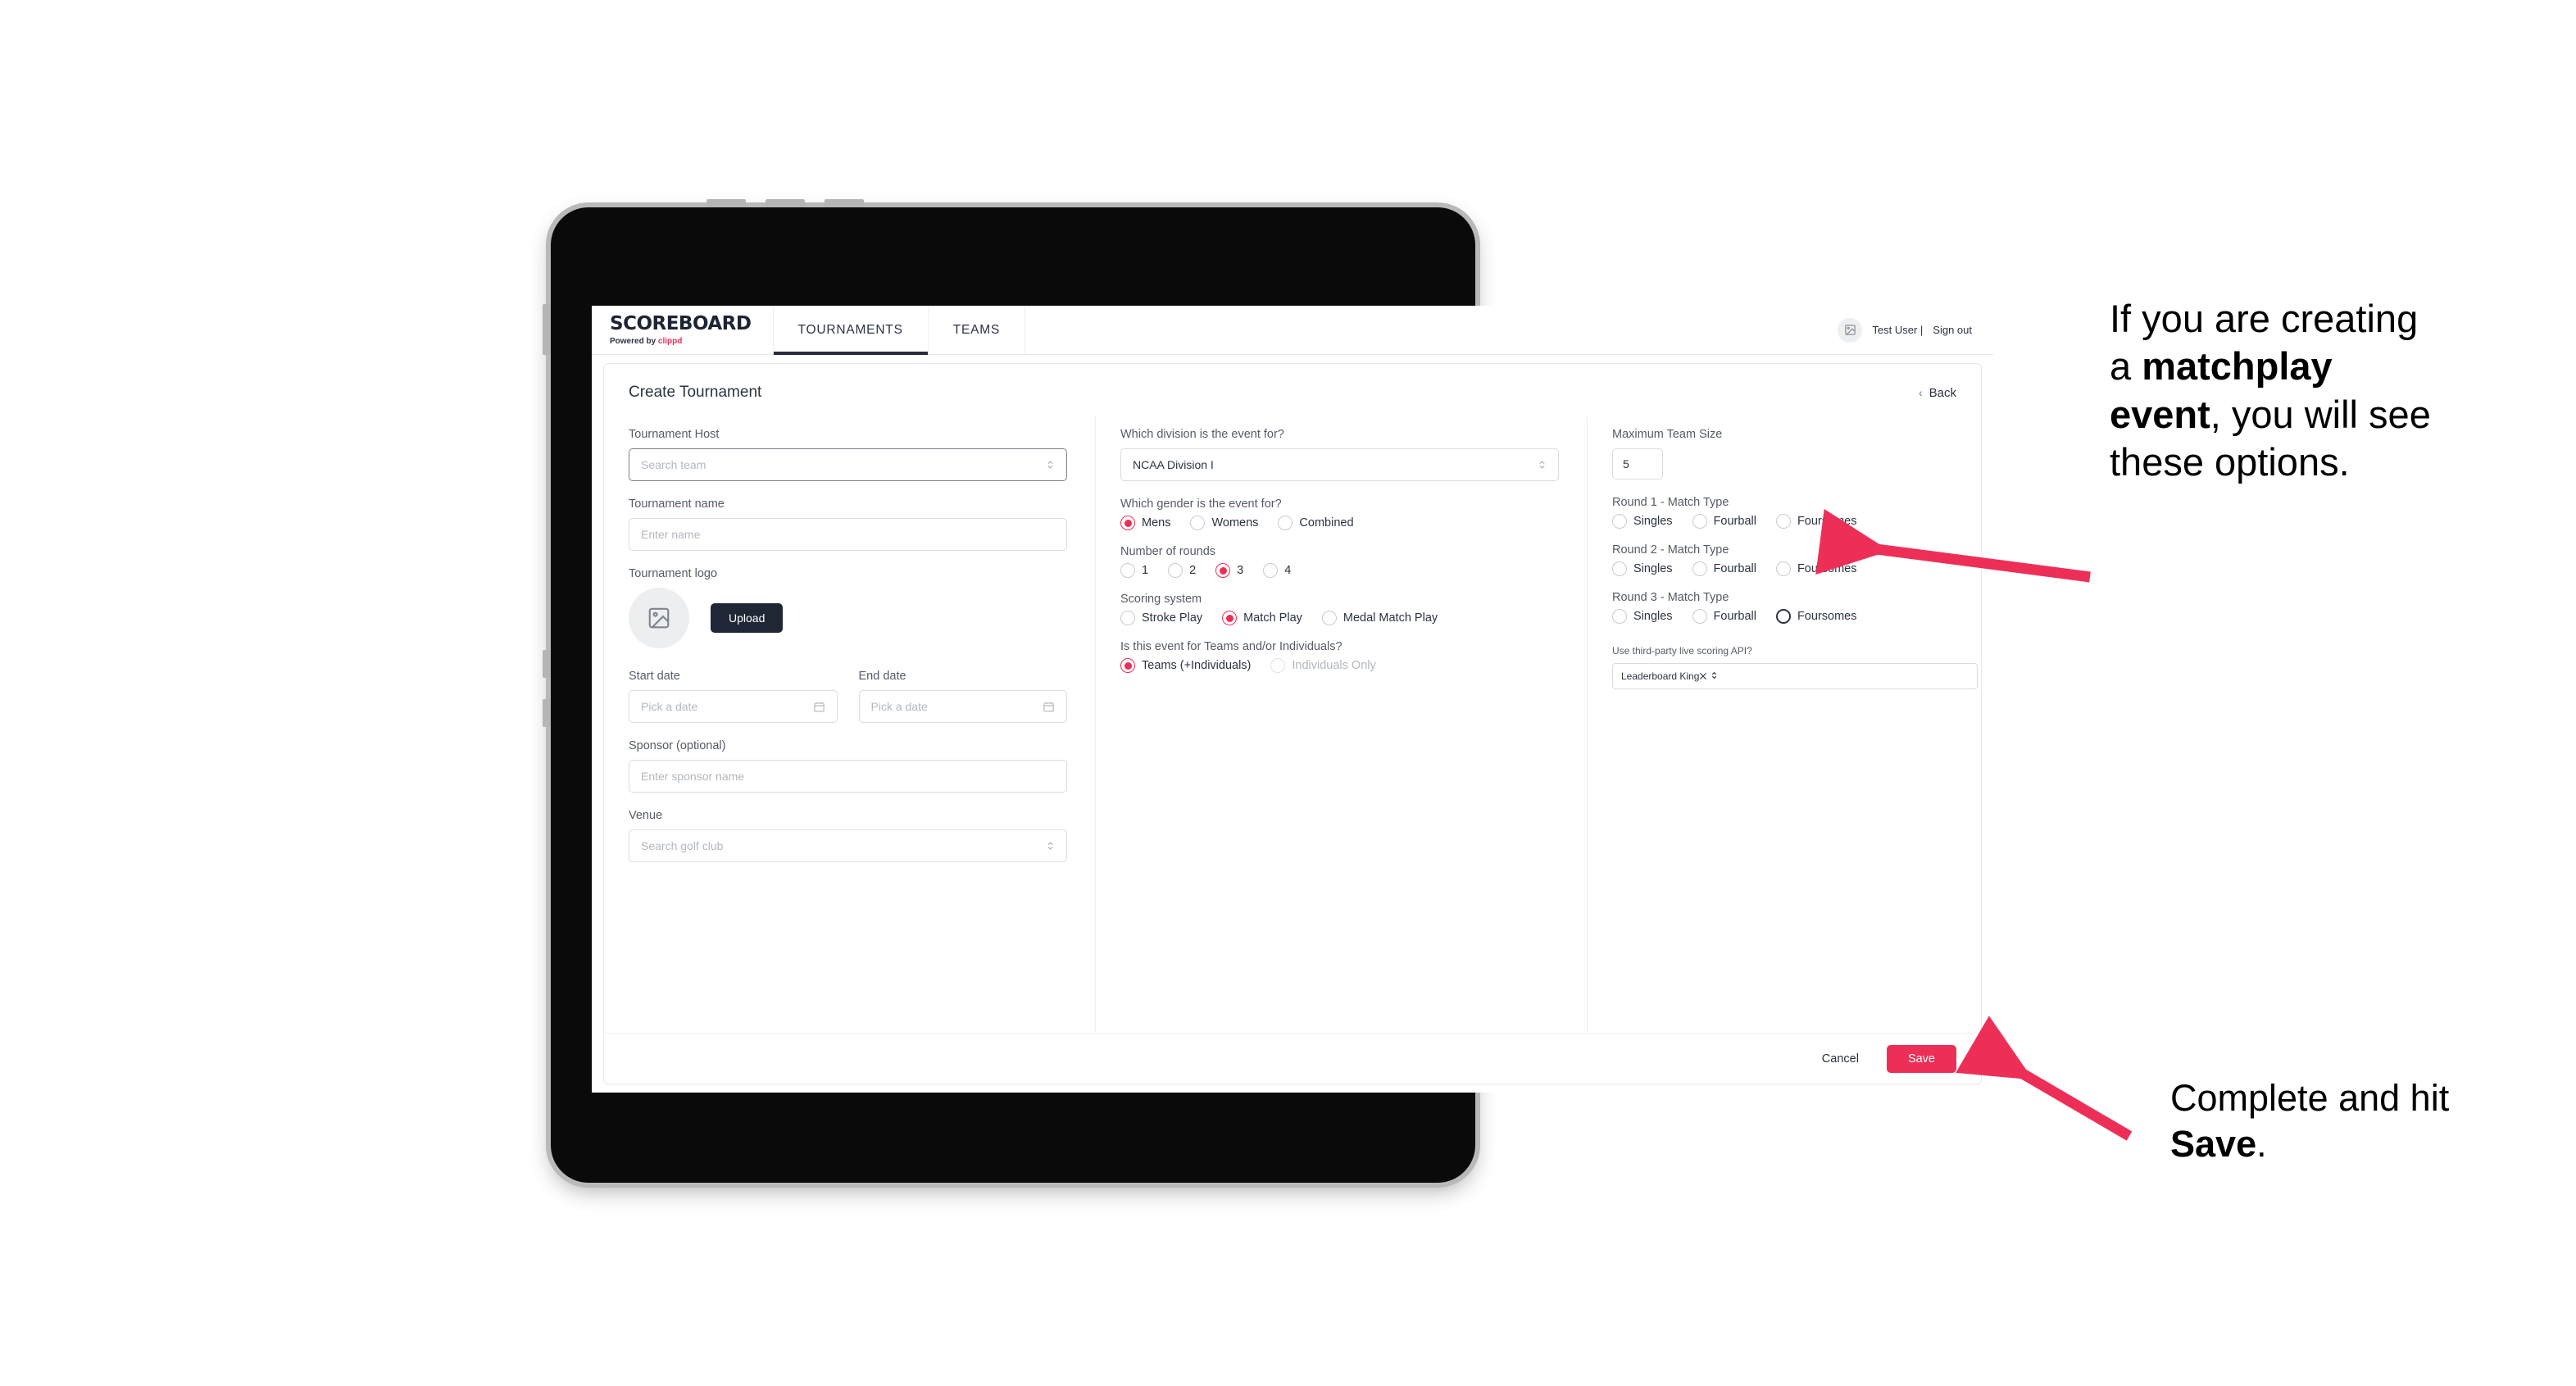 This screenshot has width=2576, height=1386. I want to click on radio-round1-fourball: Fourball, so click(1724, 521).